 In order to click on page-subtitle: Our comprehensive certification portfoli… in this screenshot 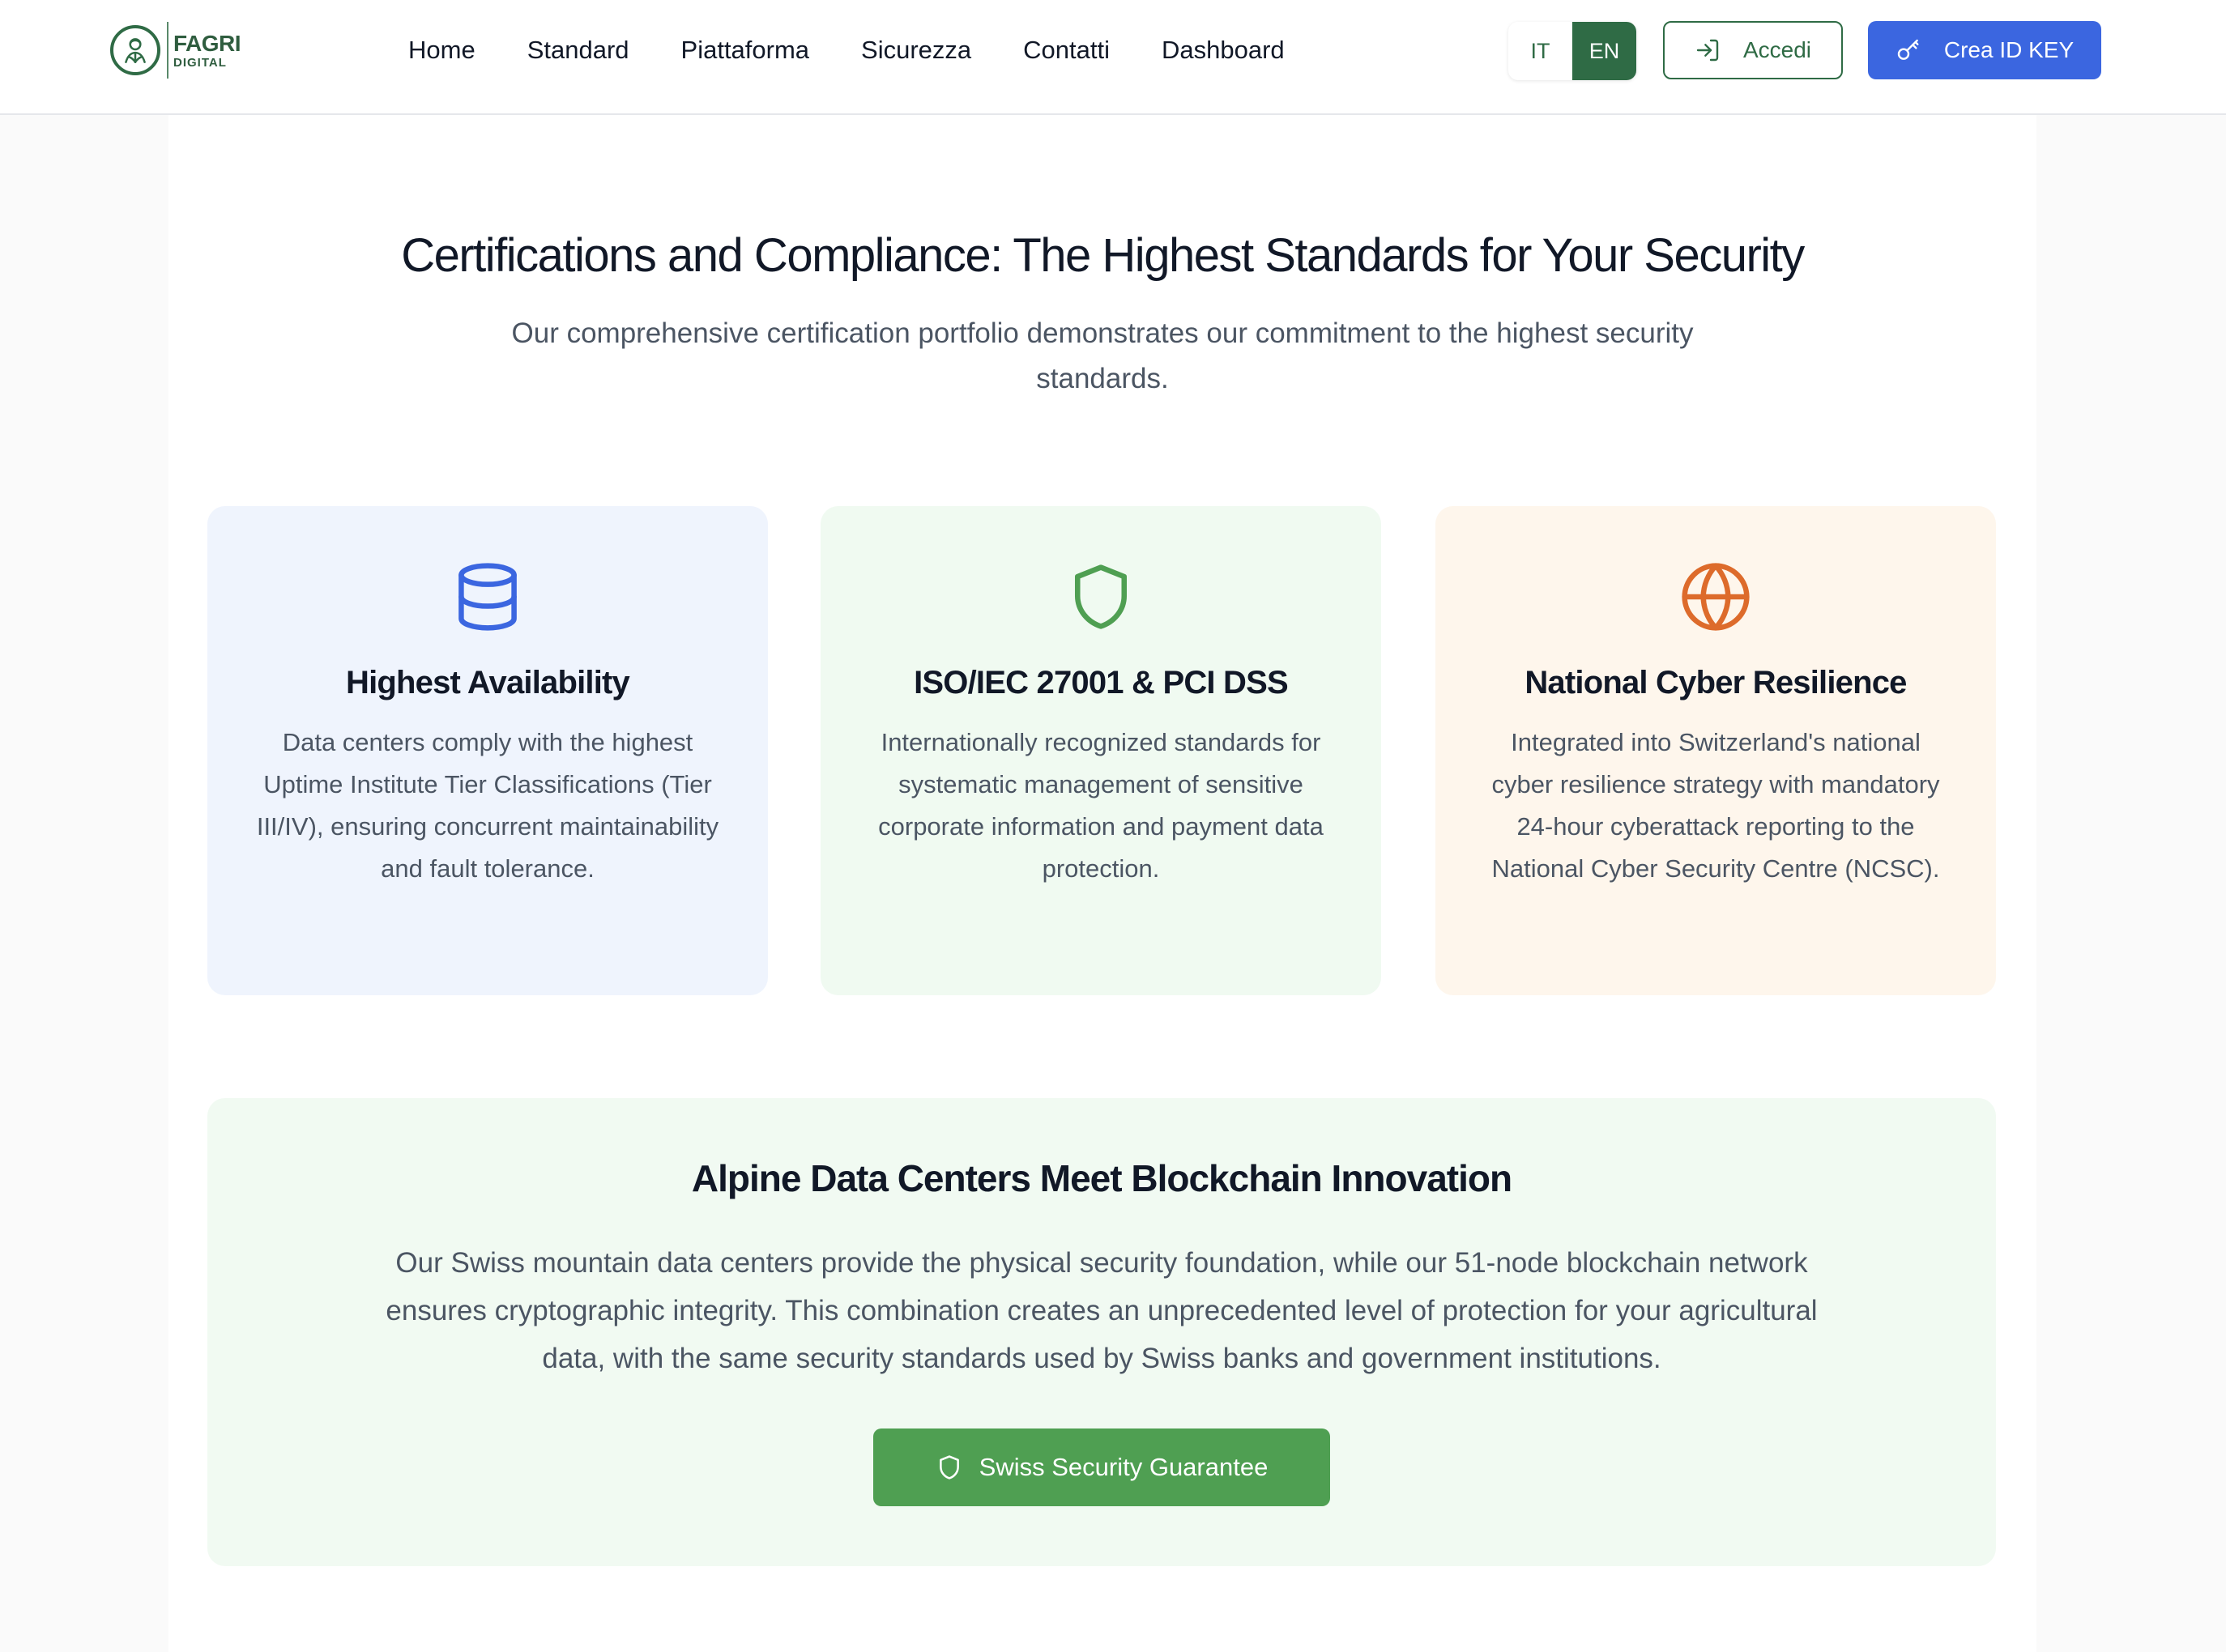, I will do `click(1102, 355)`.